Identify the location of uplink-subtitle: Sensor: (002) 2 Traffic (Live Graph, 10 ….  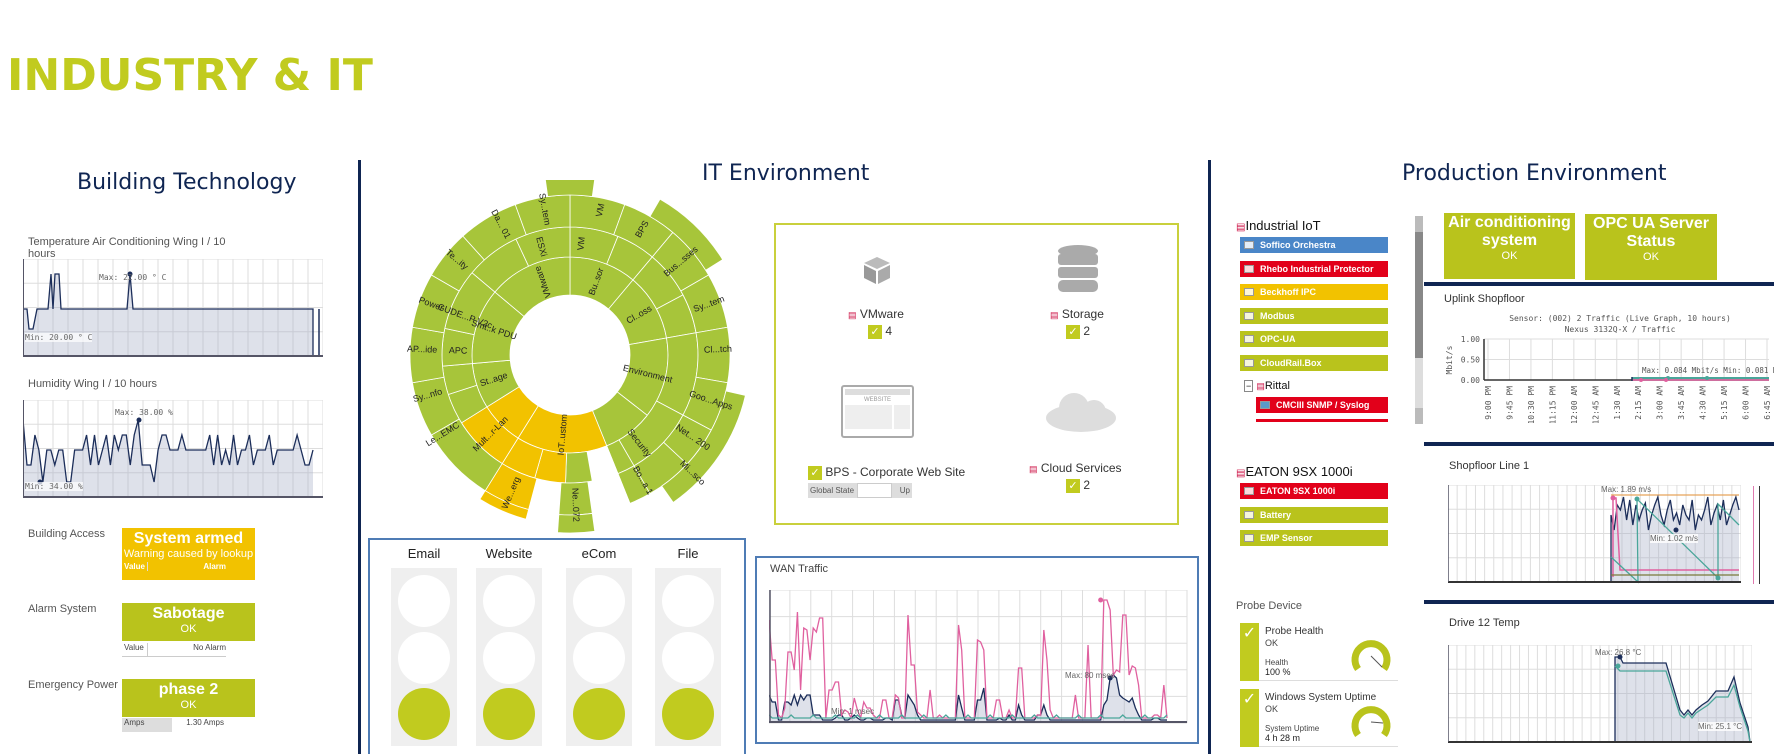
(1620, 324).